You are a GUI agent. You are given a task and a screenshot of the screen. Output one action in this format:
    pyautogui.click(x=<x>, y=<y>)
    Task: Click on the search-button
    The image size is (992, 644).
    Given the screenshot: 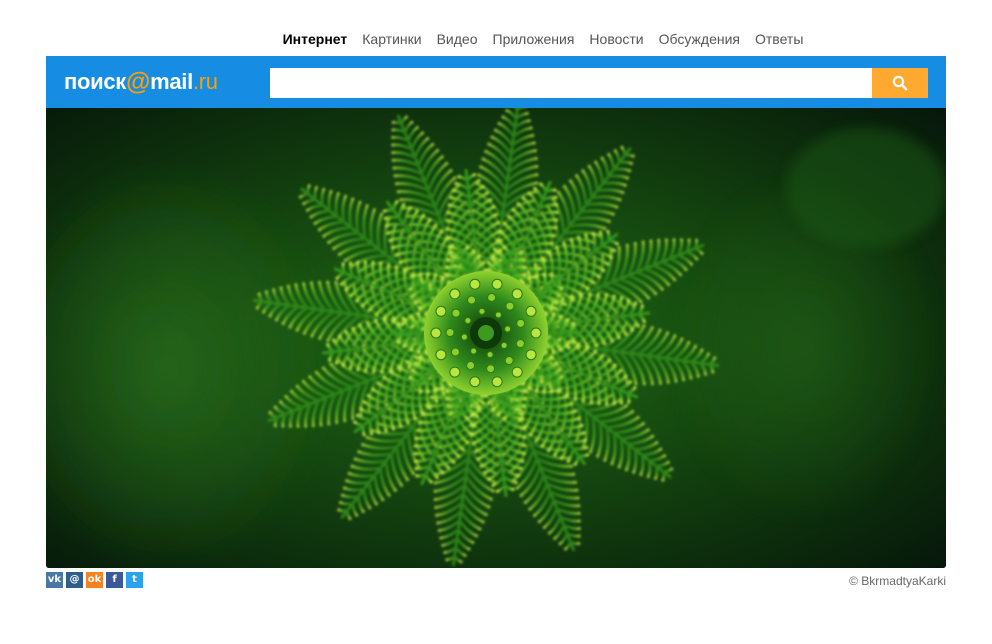 What is the action you would take?
    pyautogui.click(x=900, y=83)
    